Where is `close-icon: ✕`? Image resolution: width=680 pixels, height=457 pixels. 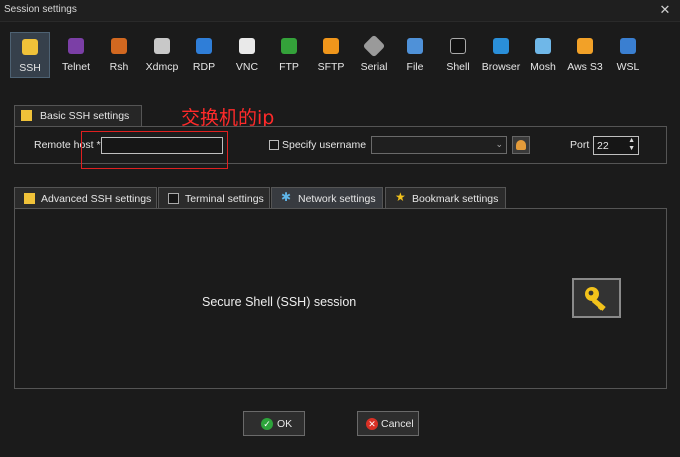 close-icon: ✕ is located at coordinates (665, 10).